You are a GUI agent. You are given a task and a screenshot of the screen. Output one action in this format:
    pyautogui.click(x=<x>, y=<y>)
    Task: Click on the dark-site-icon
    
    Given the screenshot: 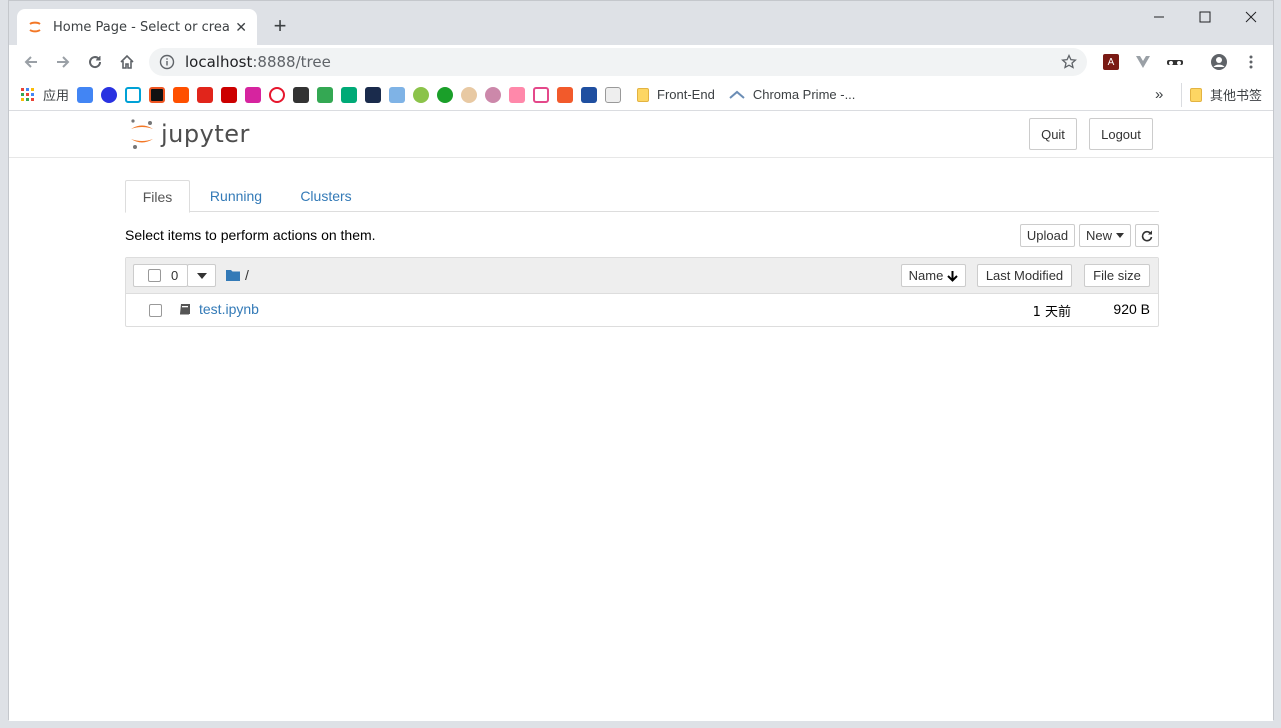 What is the action you would take?
    pyautogui.click(x=301, y=94)
    